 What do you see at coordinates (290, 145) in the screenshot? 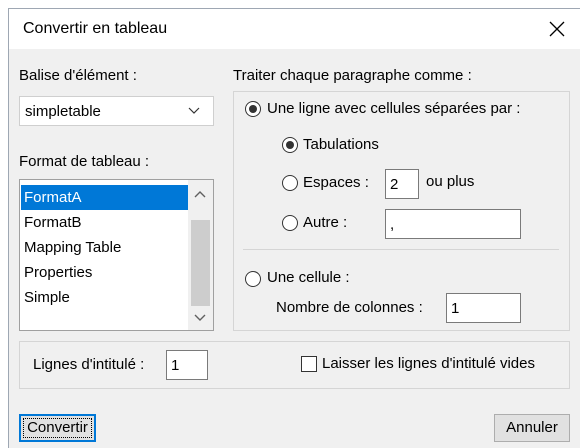
I see `radio-tabs` at bounding box center [290, 145].